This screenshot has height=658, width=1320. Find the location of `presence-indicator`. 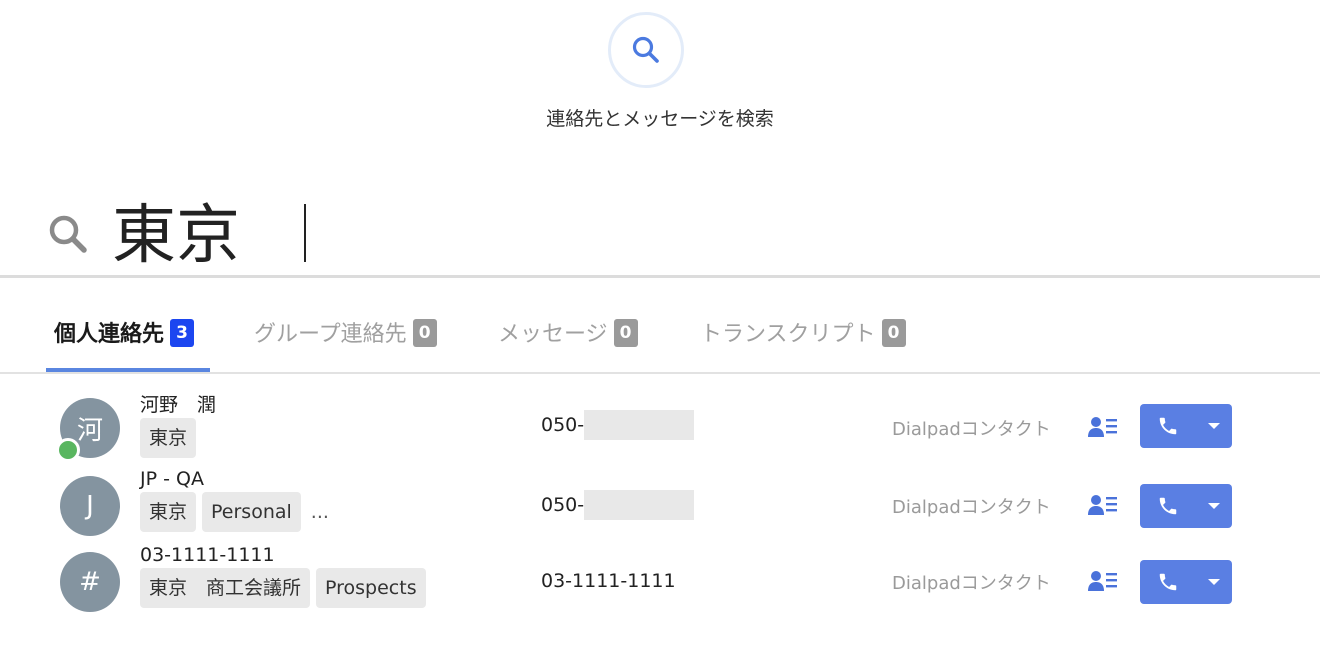

presence-indicator is located at coordinates (68, 450).